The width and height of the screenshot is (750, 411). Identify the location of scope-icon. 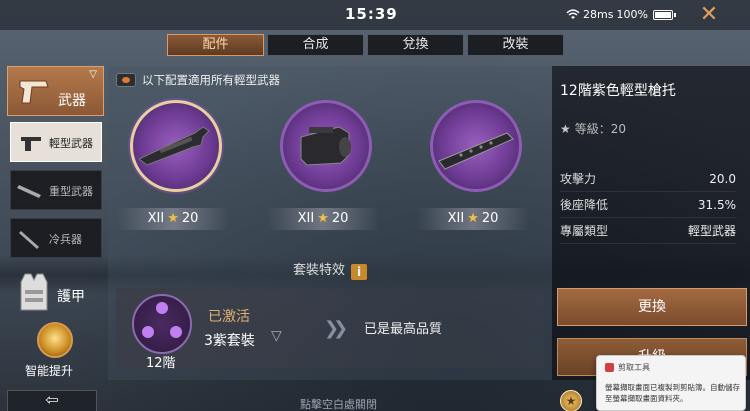
(325, 146).